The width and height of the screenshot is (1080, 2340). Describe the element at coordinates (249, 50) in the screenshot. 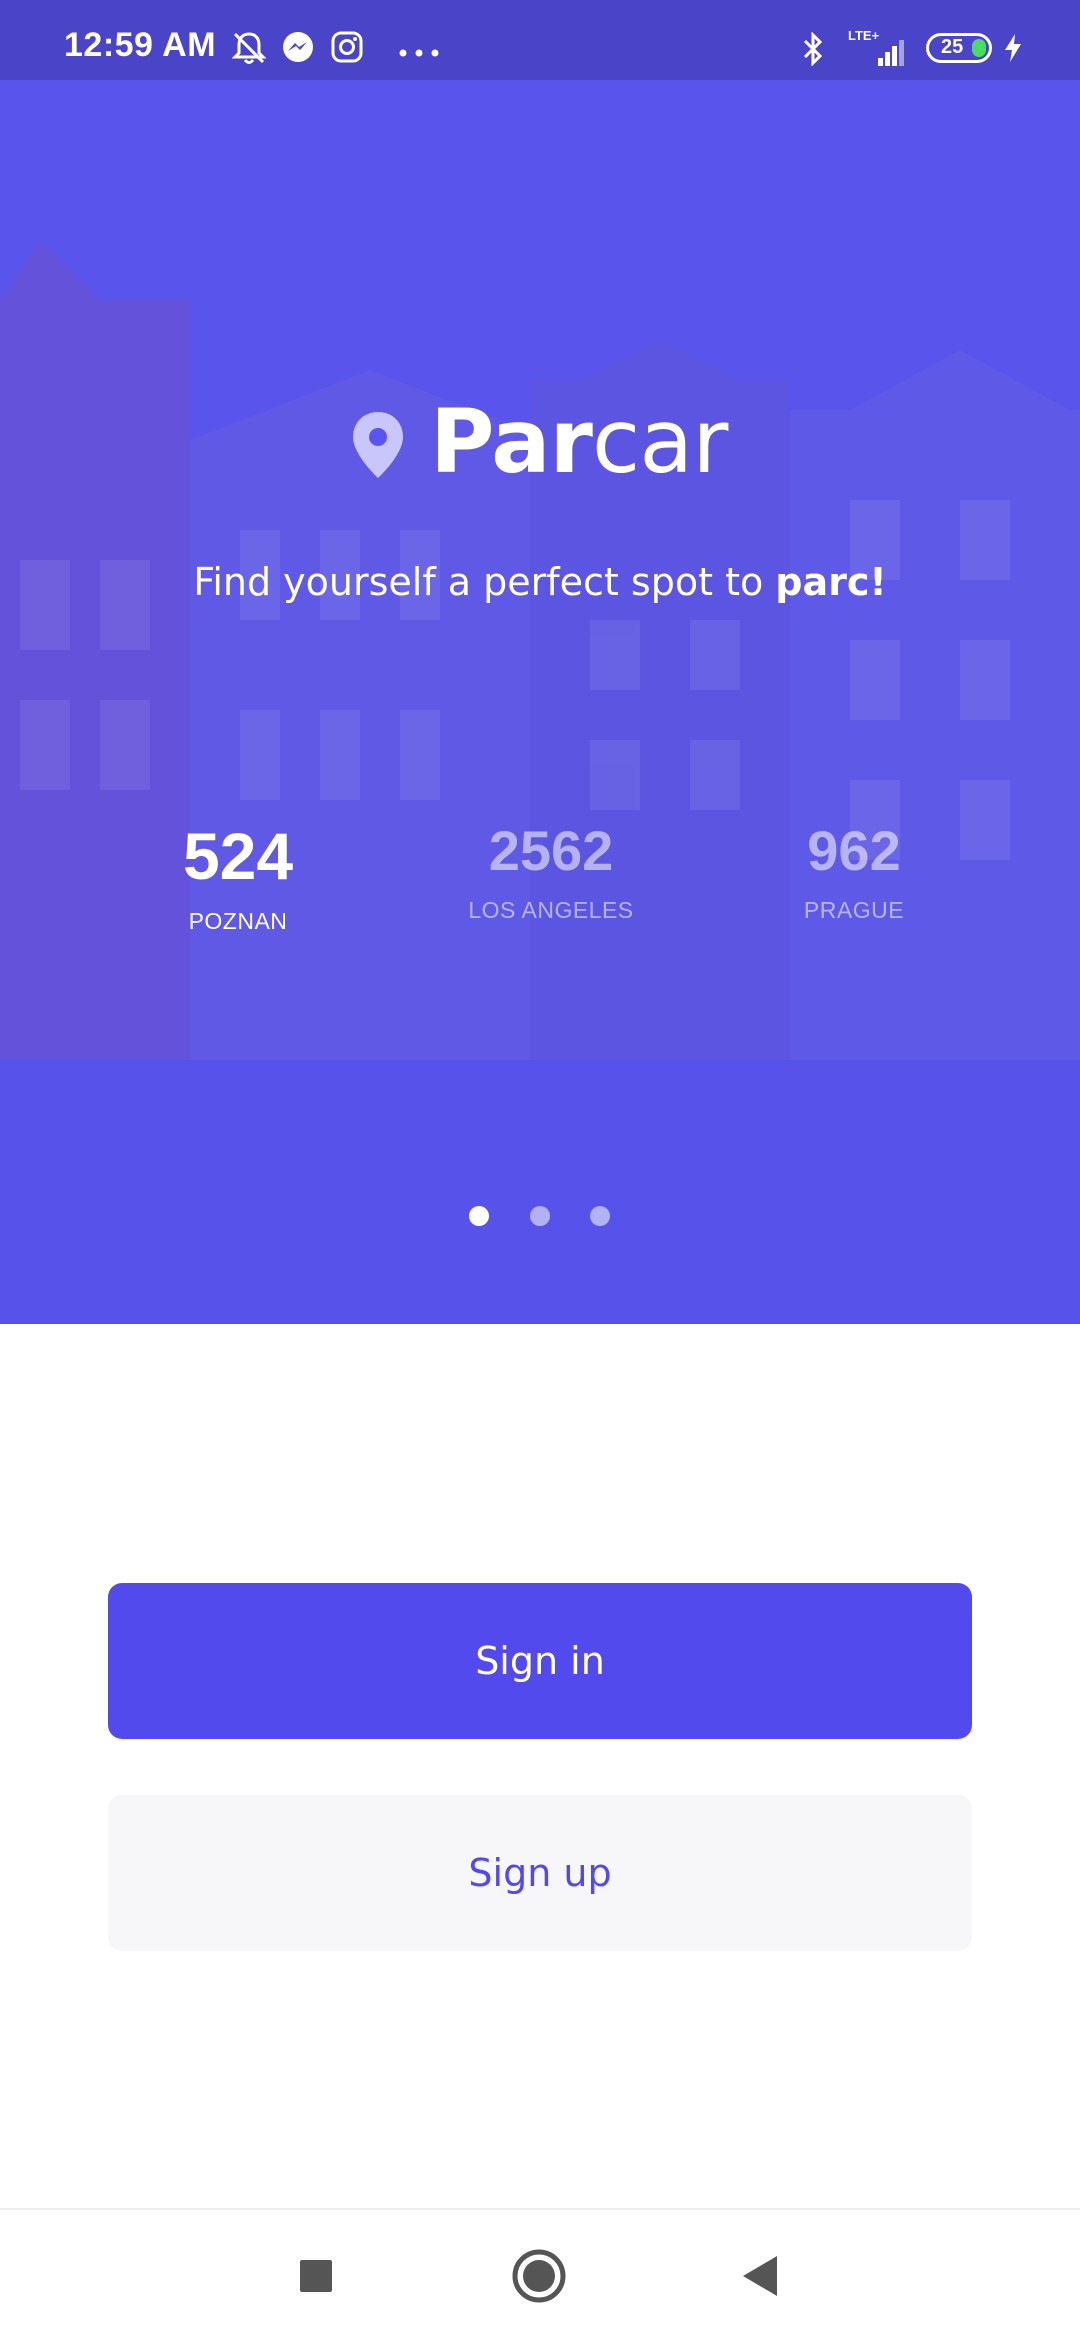

I see `mute-bell-icon` at that location.